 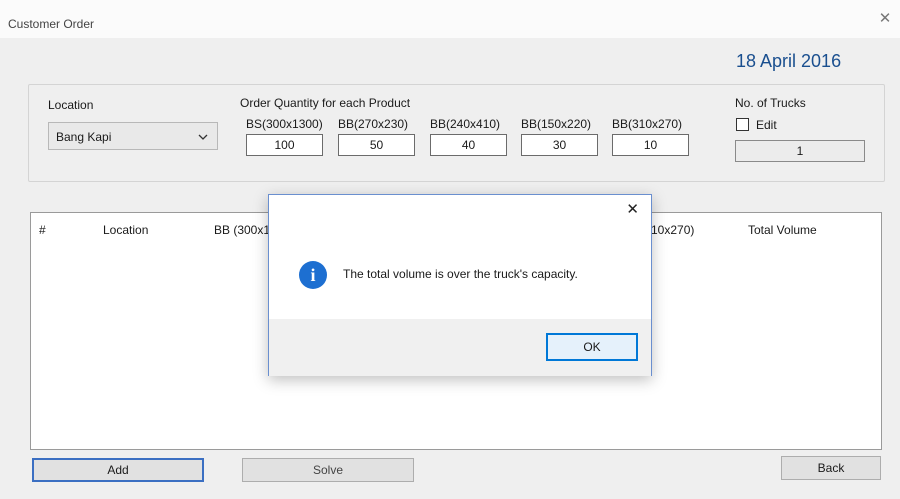 I want to click on product-label-bb270x230: BB(270x230), so click(x=373, y=124).